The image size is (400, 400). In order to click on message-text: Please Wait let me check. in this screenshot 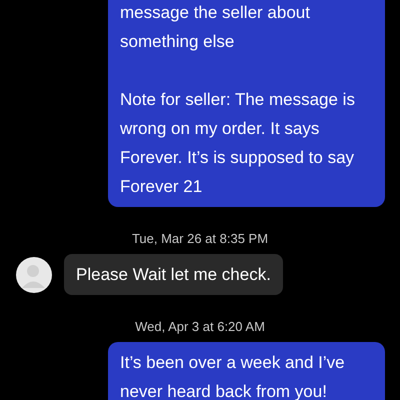, I will do `click(173, 275)`.